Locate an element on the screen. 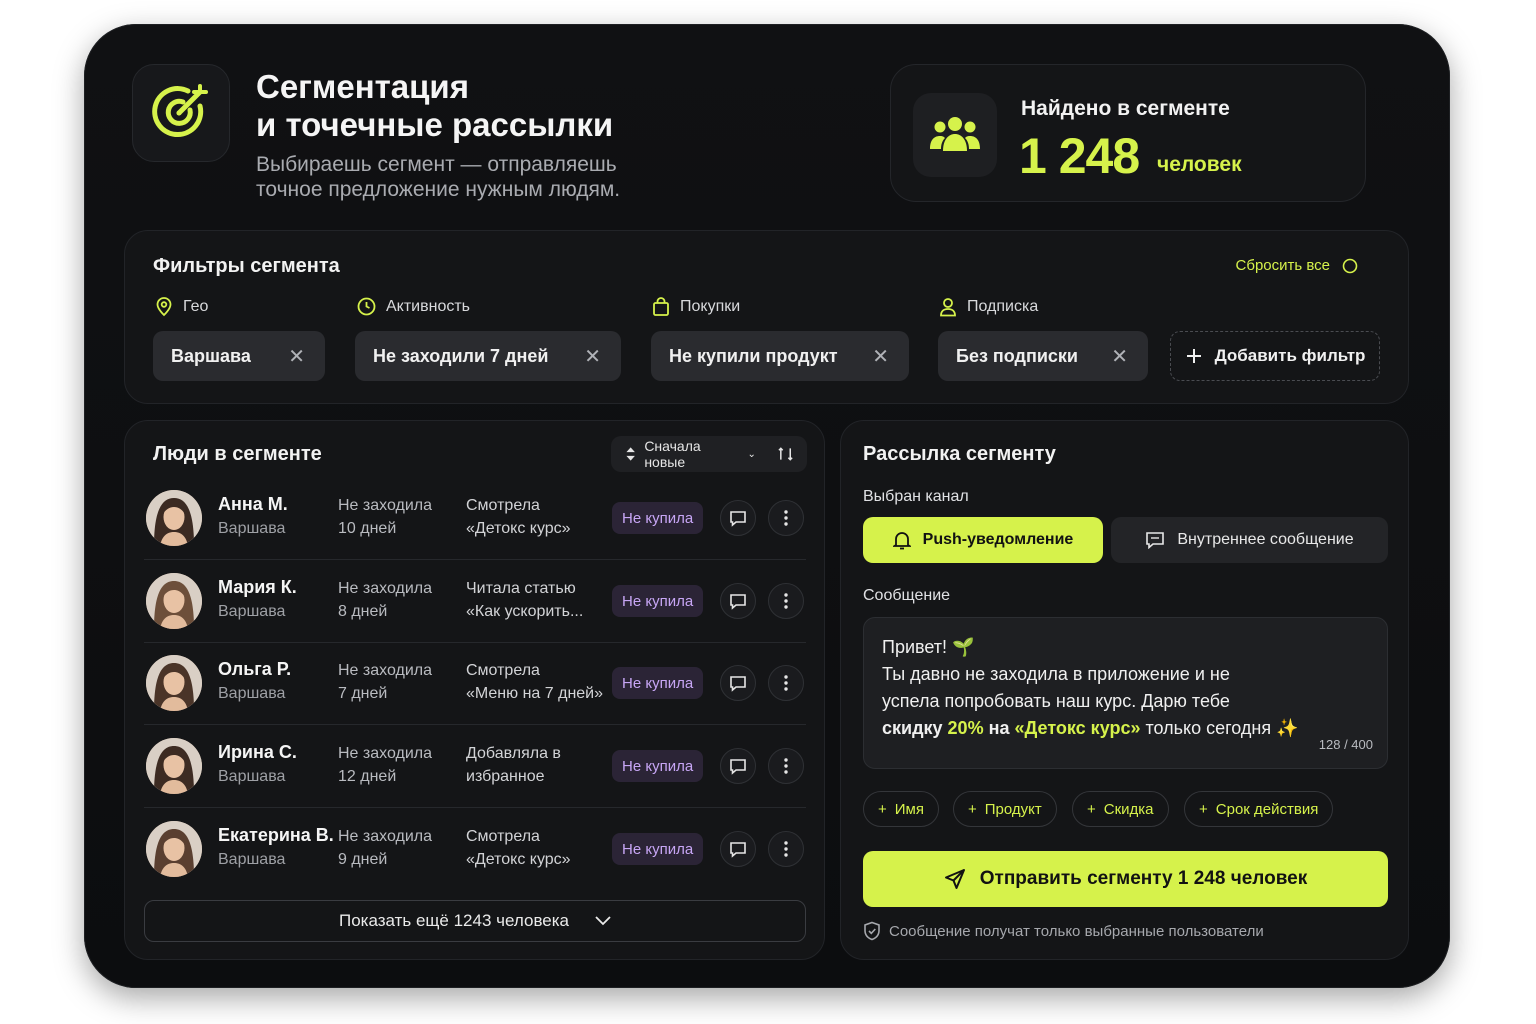 The width and height of the screenshot is (1536, 1024). variable-chip-discount: + Скидка is located at coordinates (1120, 809).